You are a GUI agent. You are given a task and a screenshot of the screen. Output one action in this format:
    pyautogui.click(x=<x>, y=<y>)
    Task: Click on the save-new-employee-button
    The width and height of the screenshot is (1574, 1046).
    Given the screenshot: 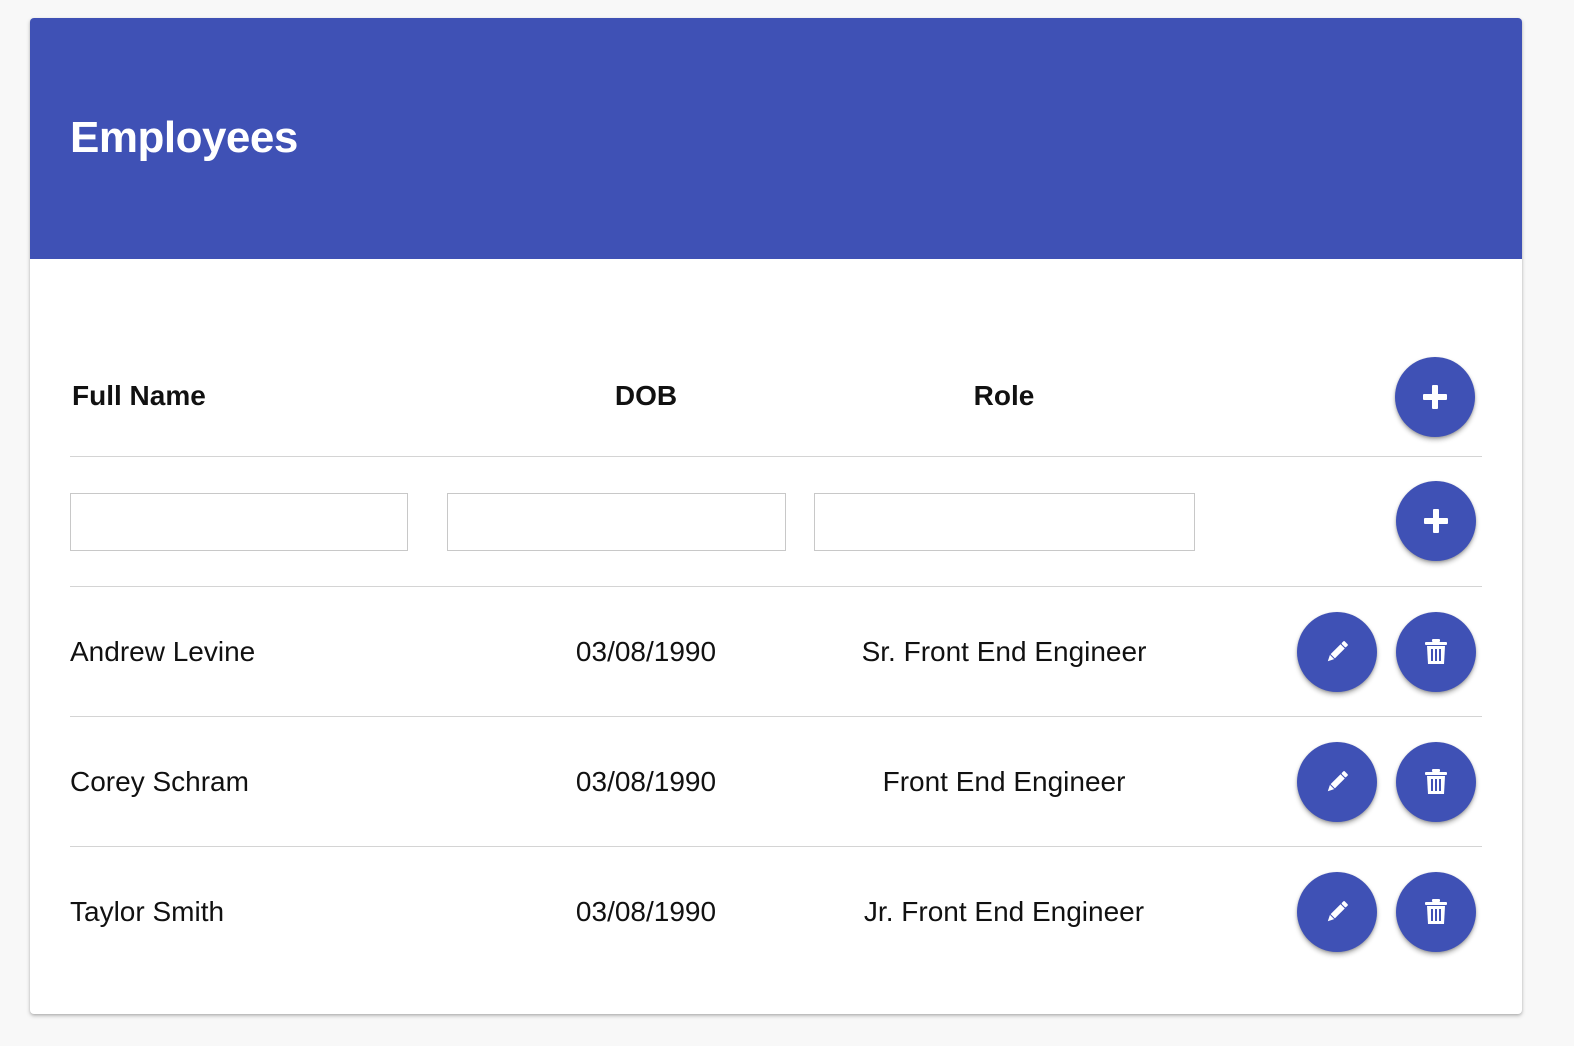 What is the action you would take?
    pyautogui.click(x=1436, y=521)
    